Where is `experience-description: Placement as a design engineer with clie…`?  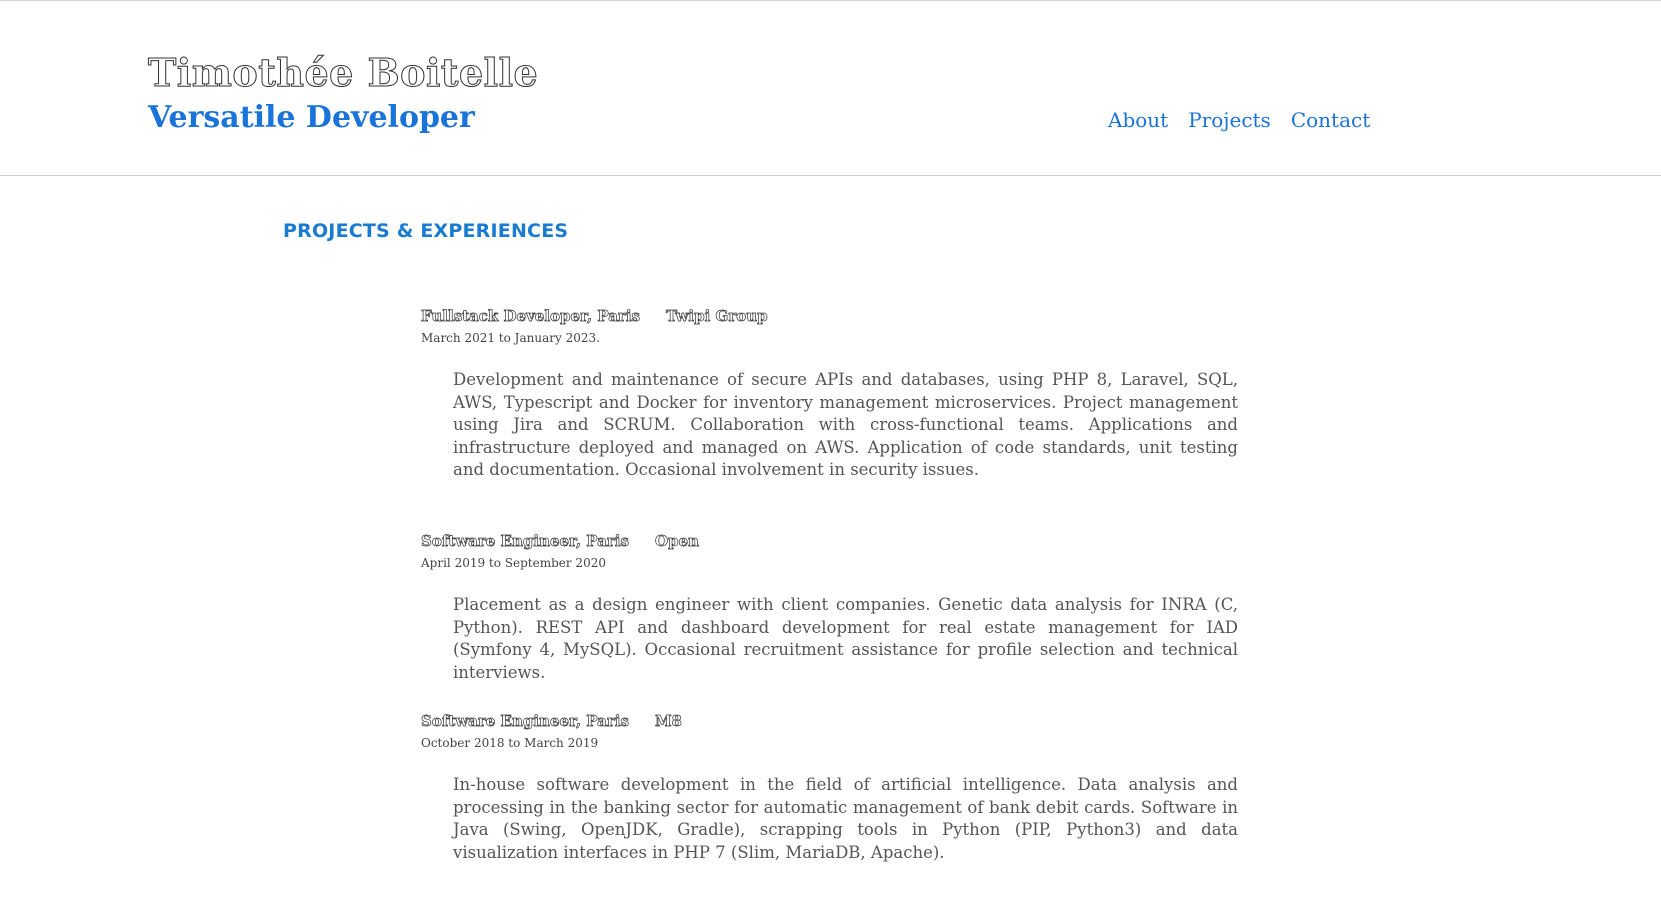 experience-description: Placement as a design engineer with clie… is located at coordinates (845, 638).